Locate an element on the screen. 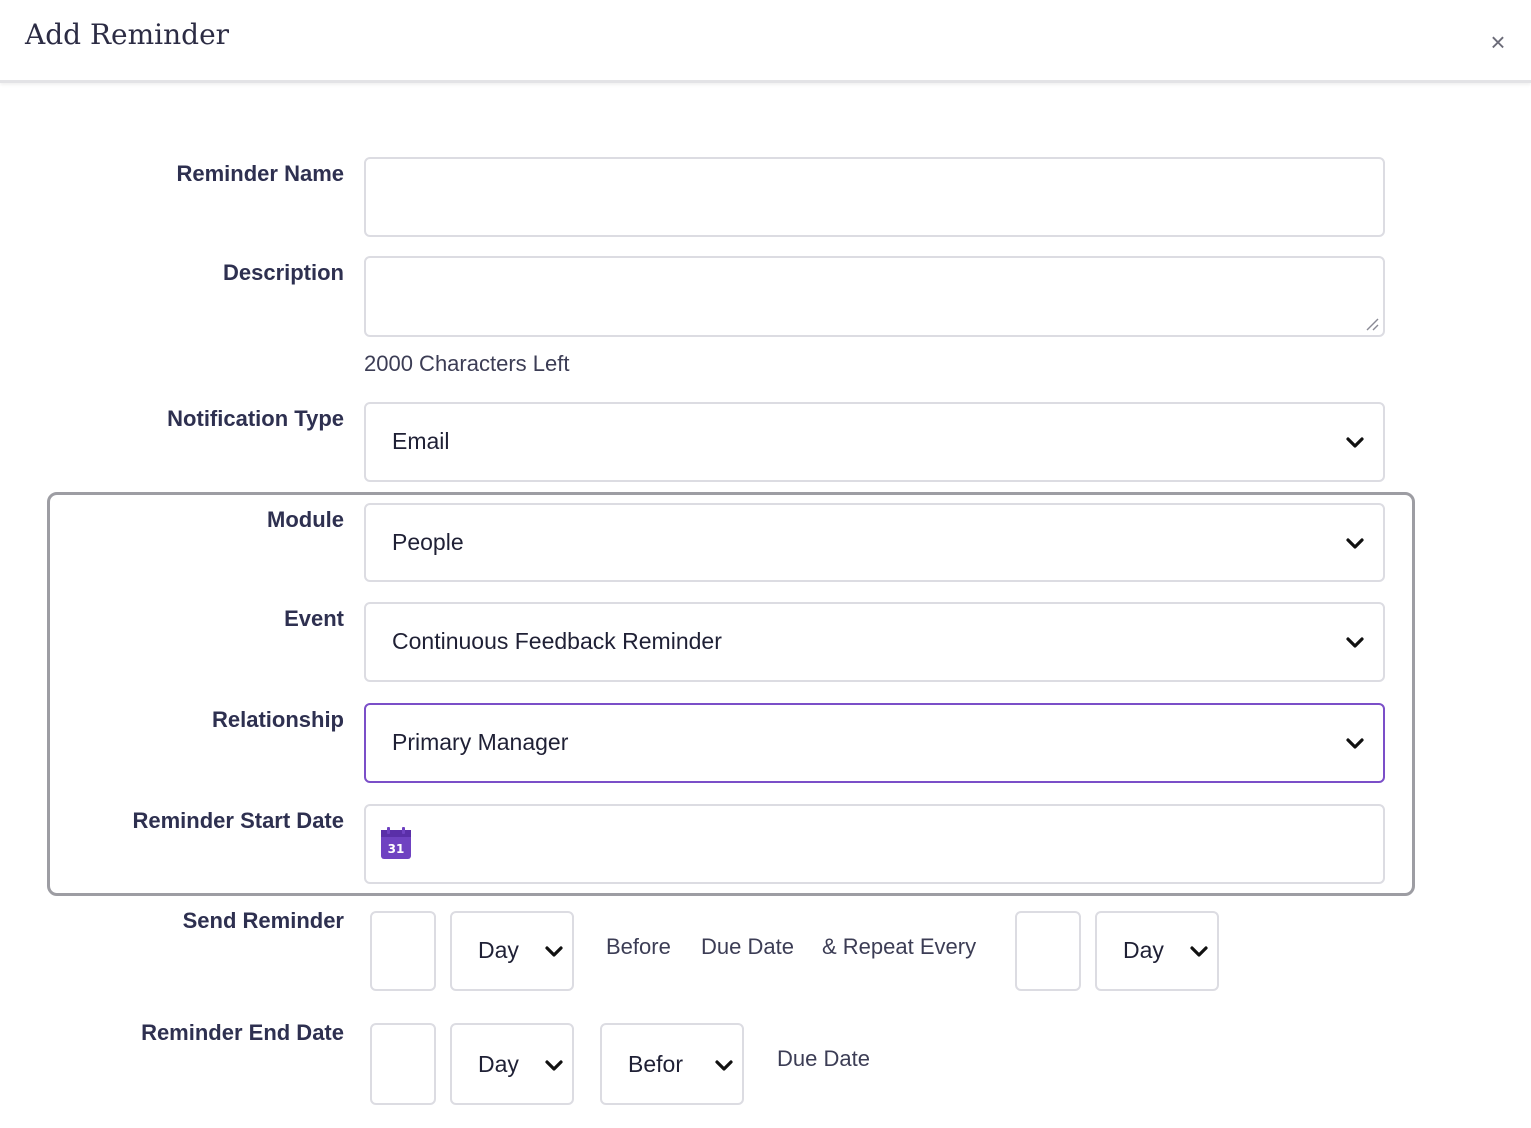  dialog-title: Add Reminder is located at coordinates (127, 34).